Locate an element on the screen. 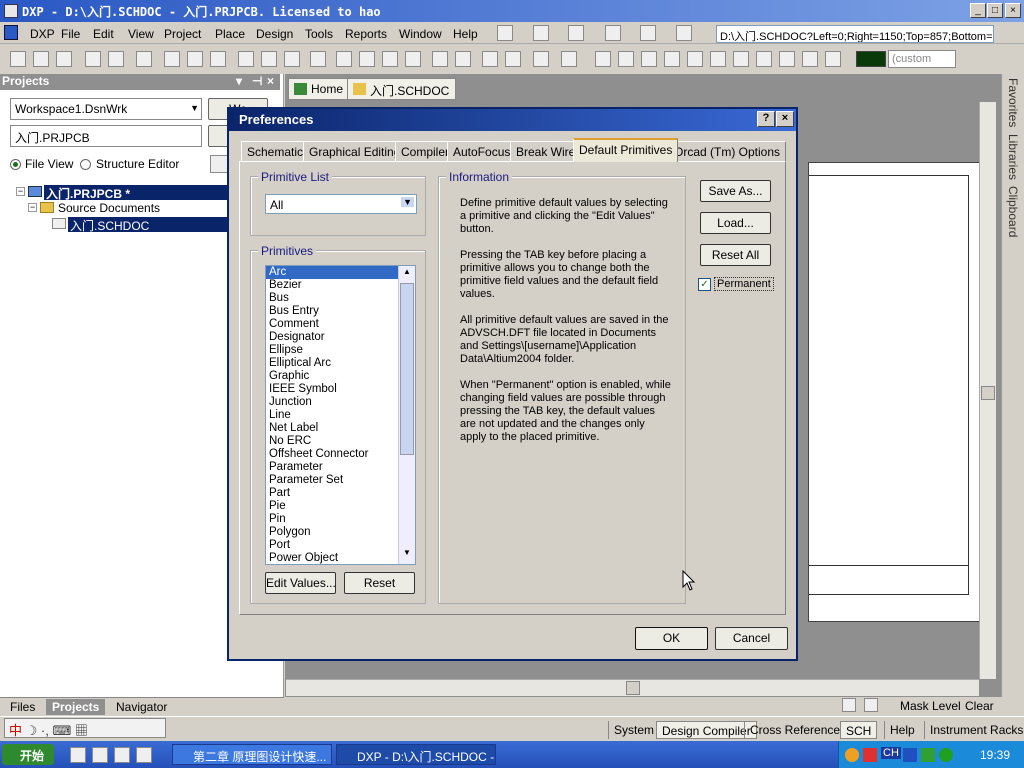 The image size is (1024, 768). primitive-item: Elliptical Arc is located at coordinates (332, 363).